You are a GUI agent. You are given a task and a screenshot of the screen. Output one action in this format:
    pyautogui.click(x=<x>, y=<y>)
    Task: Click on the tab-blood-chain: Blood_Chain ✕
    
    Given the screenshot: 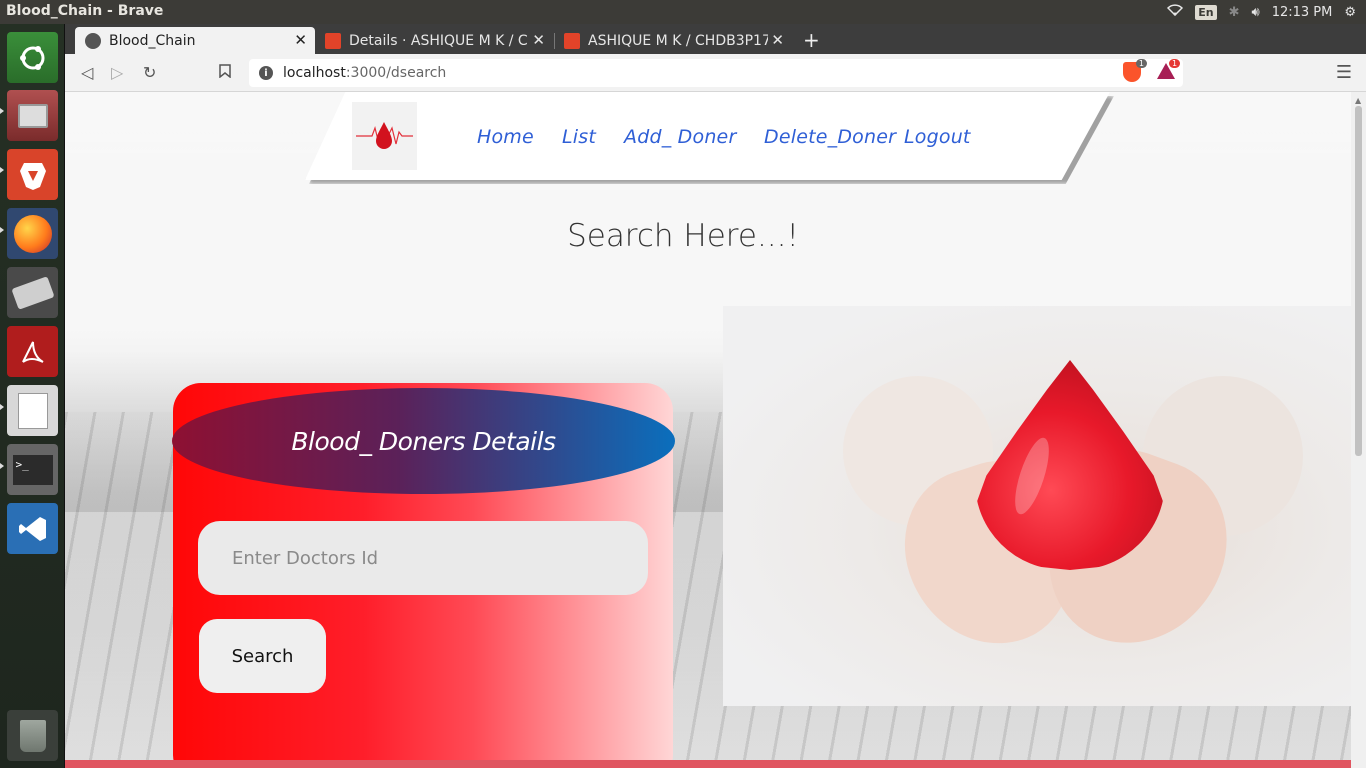 What is the action you would take?
    pyautogui.click(x=195, y=40)
    